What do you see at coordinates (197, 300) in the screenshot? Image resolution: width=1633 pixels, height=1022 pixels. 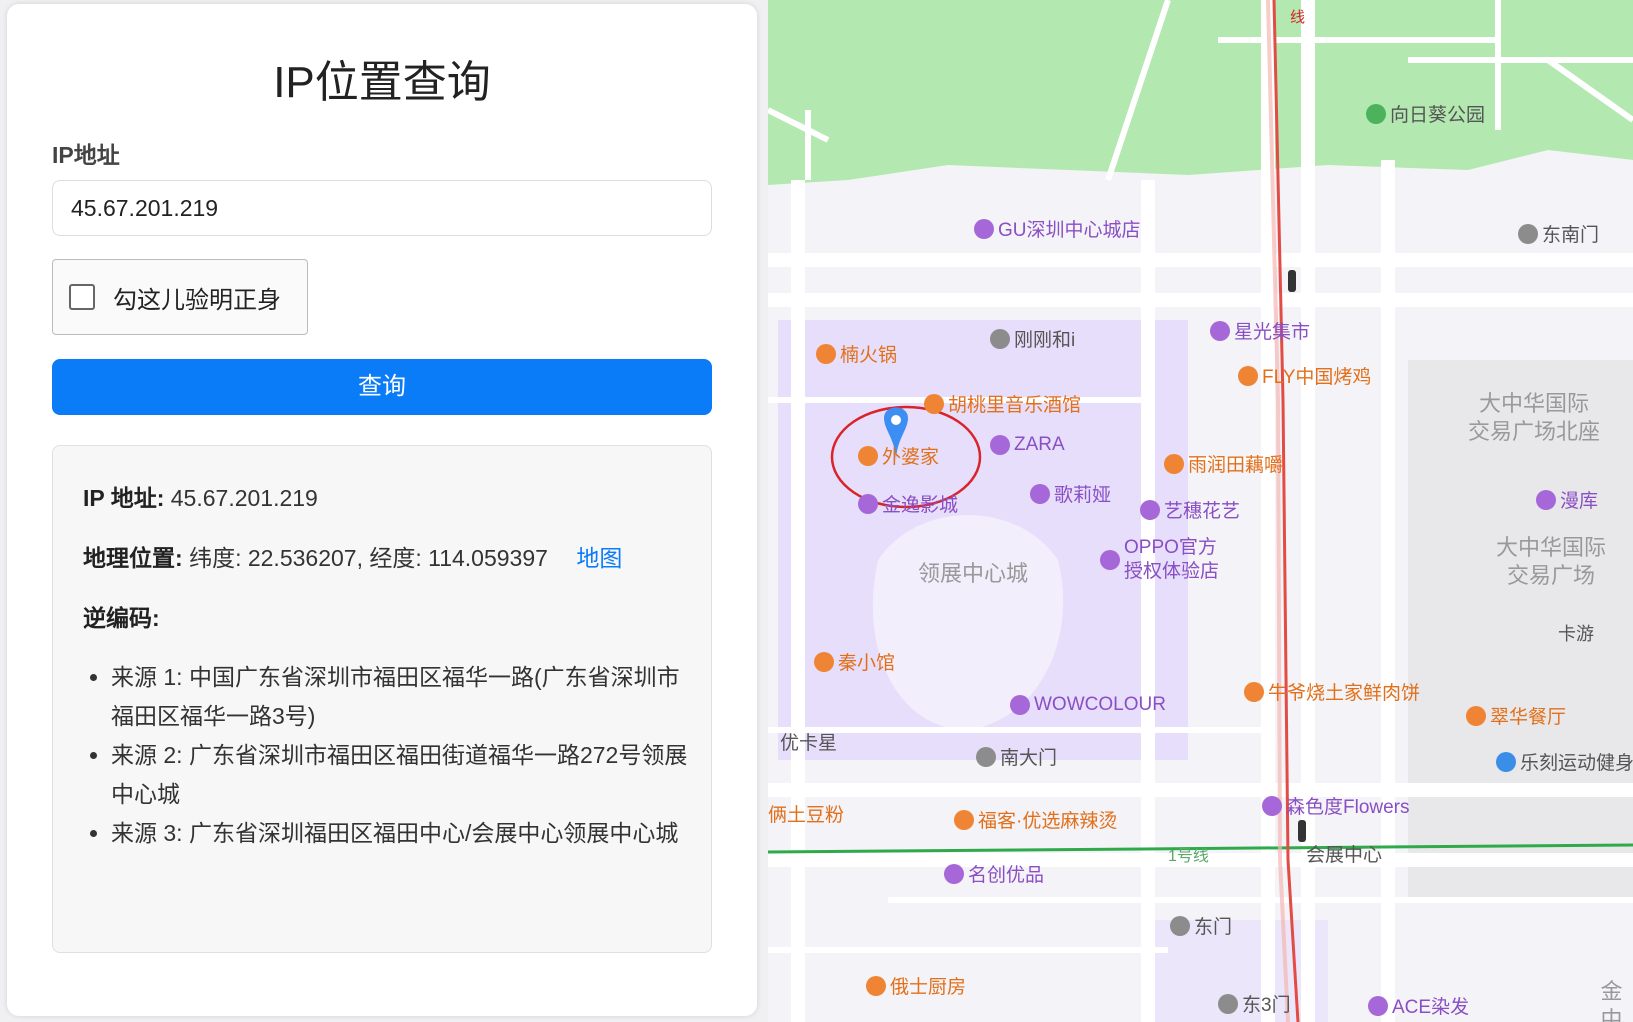 I see `captcha-label: 勾这儿验明正身` at bounding box center [197, 300].